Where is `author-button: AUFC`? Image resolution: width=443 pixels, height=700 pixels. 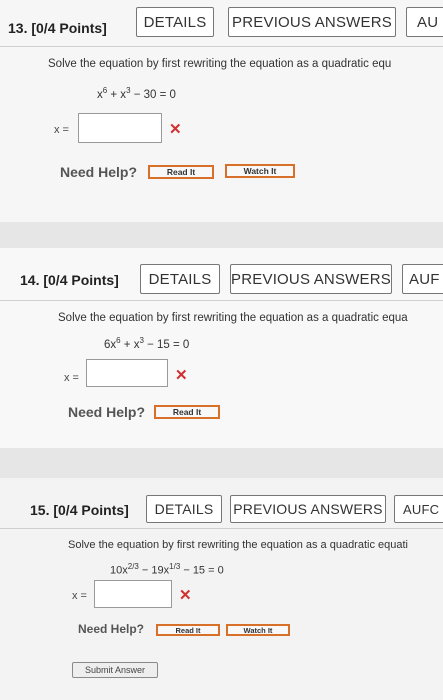
author-button: AUFC is located at coordinates (418, 509).